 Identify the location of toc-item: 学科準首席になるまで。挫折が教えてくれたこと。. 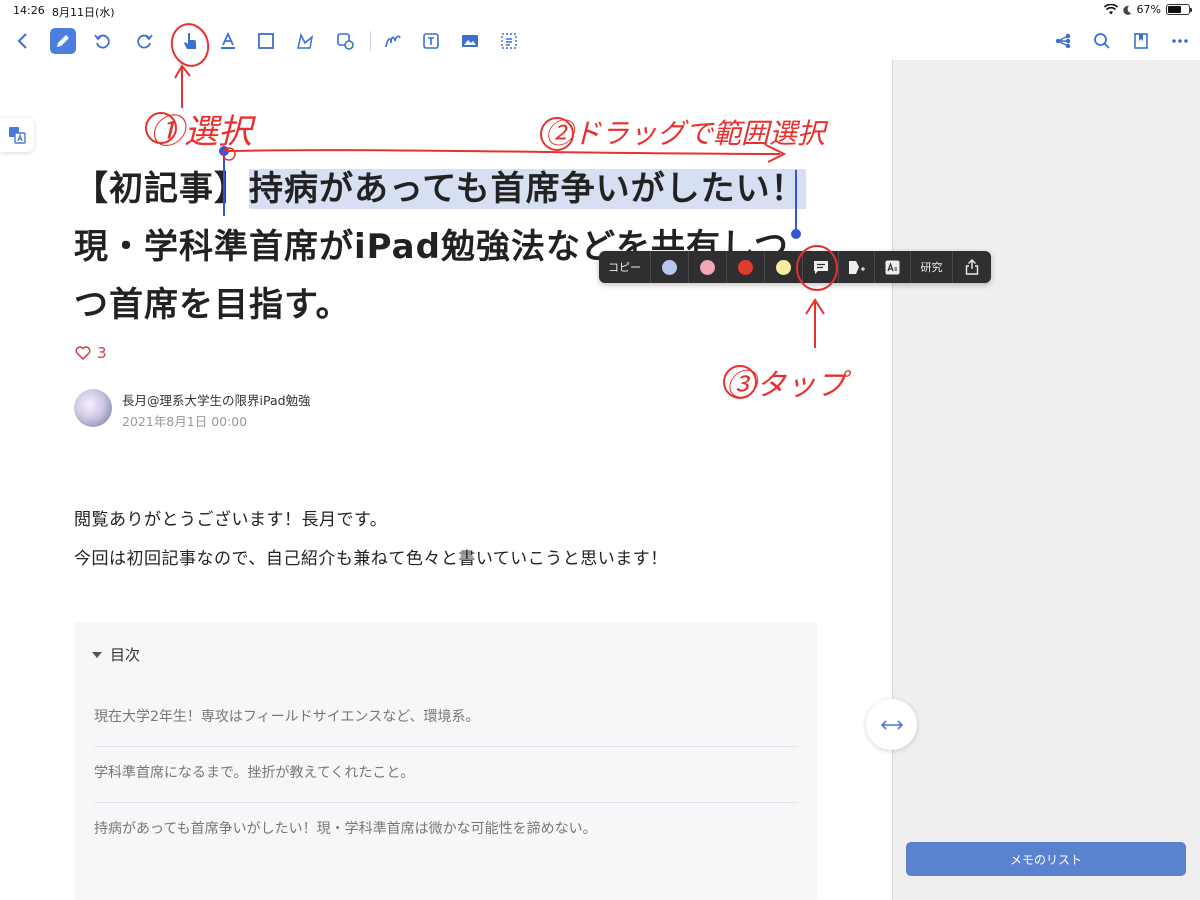
(446, 772).